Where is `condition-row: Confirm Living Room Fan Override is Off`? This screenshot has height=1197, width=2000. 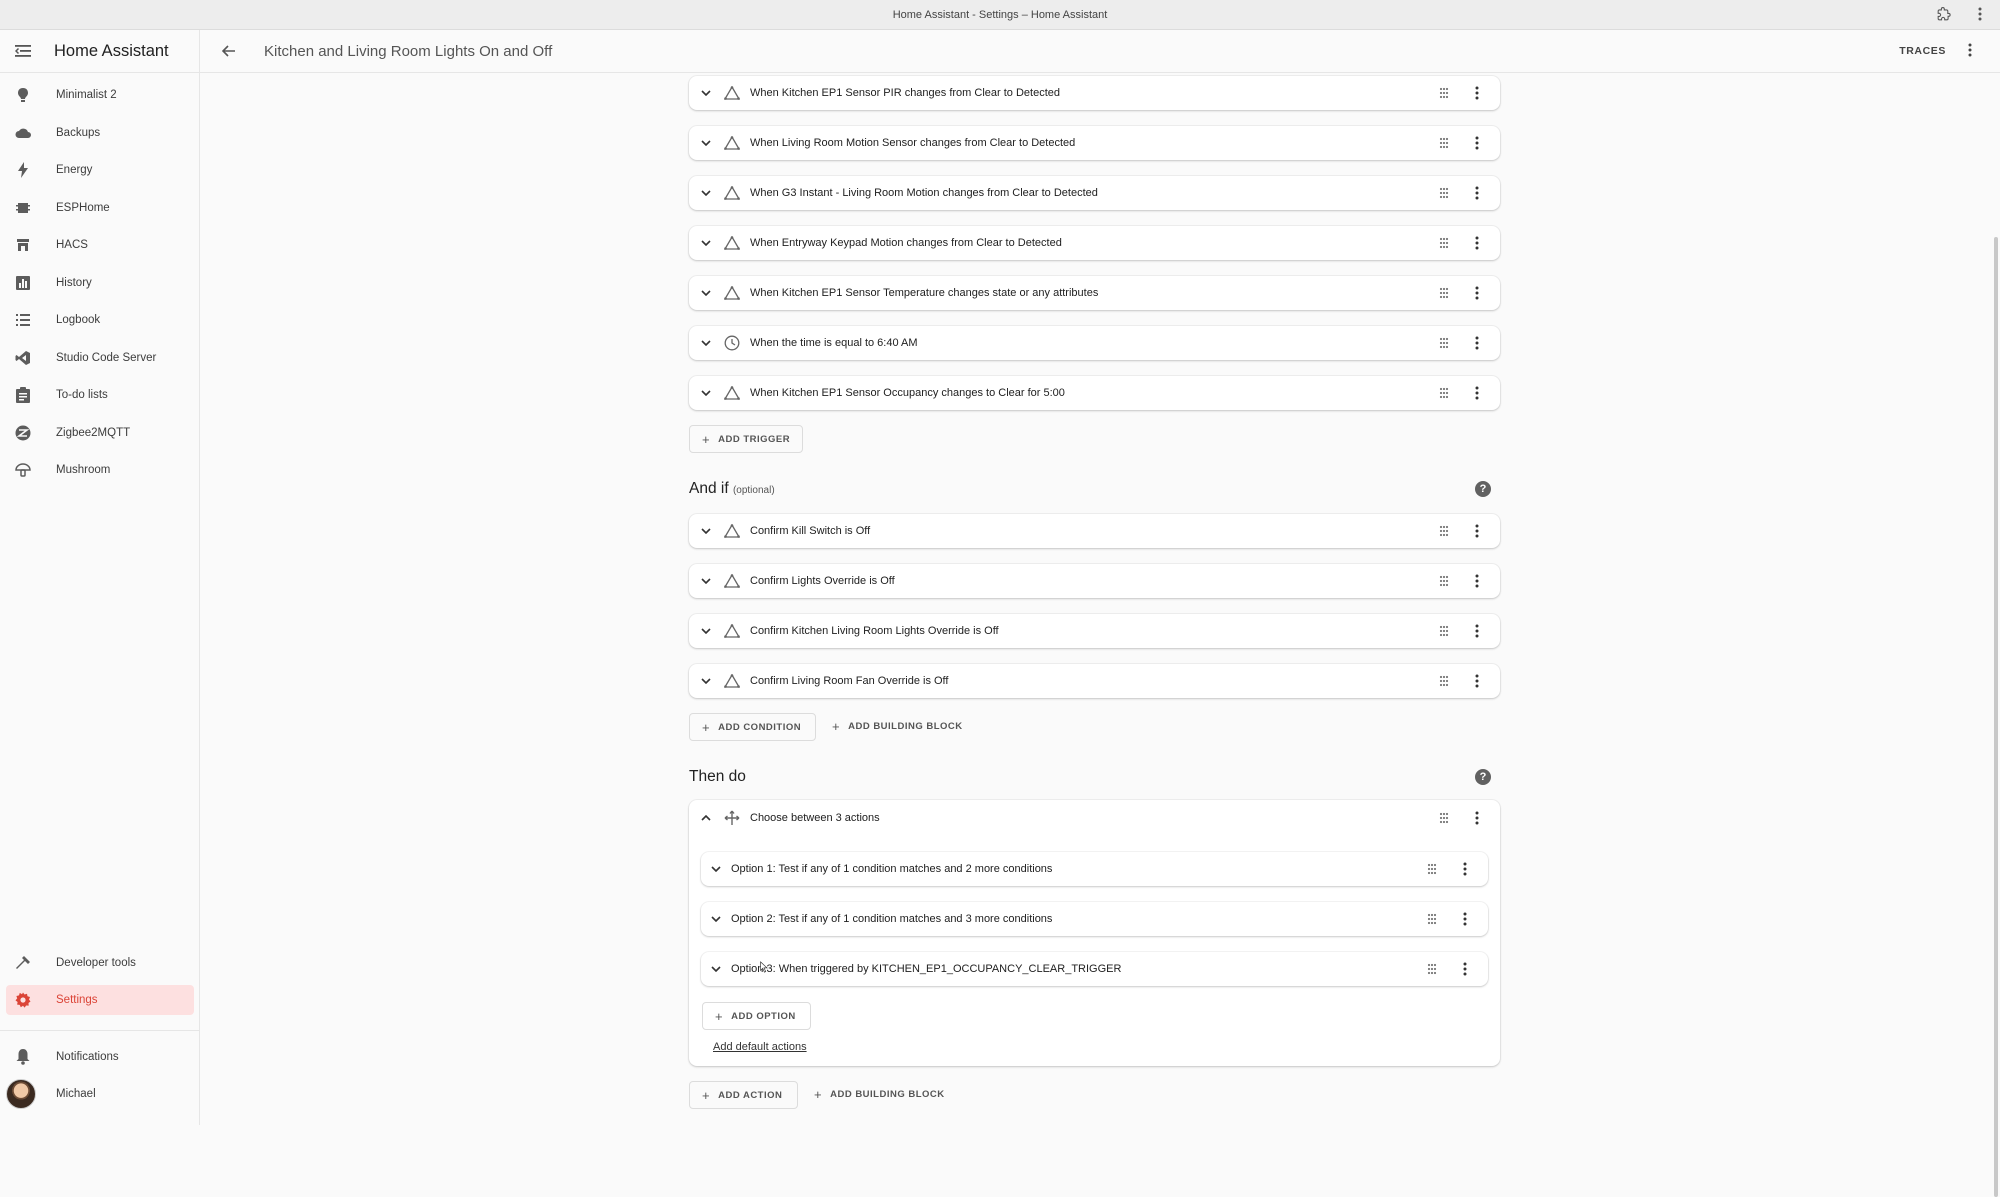 condition-row: Confirm Living Room Fan Override is Off is located at coordinates (1094, 681).